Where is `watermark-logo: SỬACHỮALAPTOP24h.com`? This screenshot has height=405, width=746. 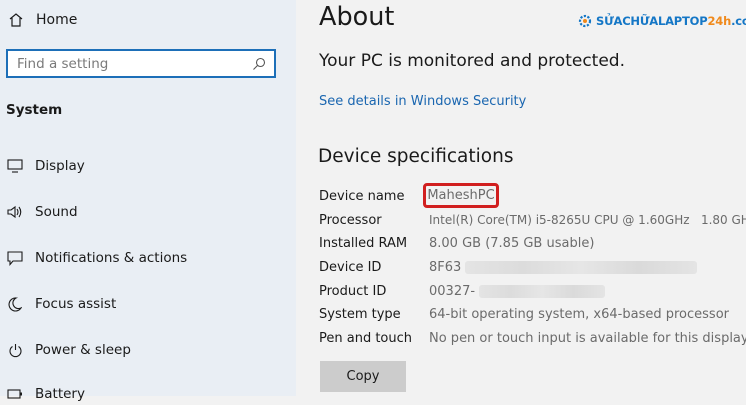
watermark-logo: SỬACHỮALAPTOP24h.com is located at coordinates (661, 21).